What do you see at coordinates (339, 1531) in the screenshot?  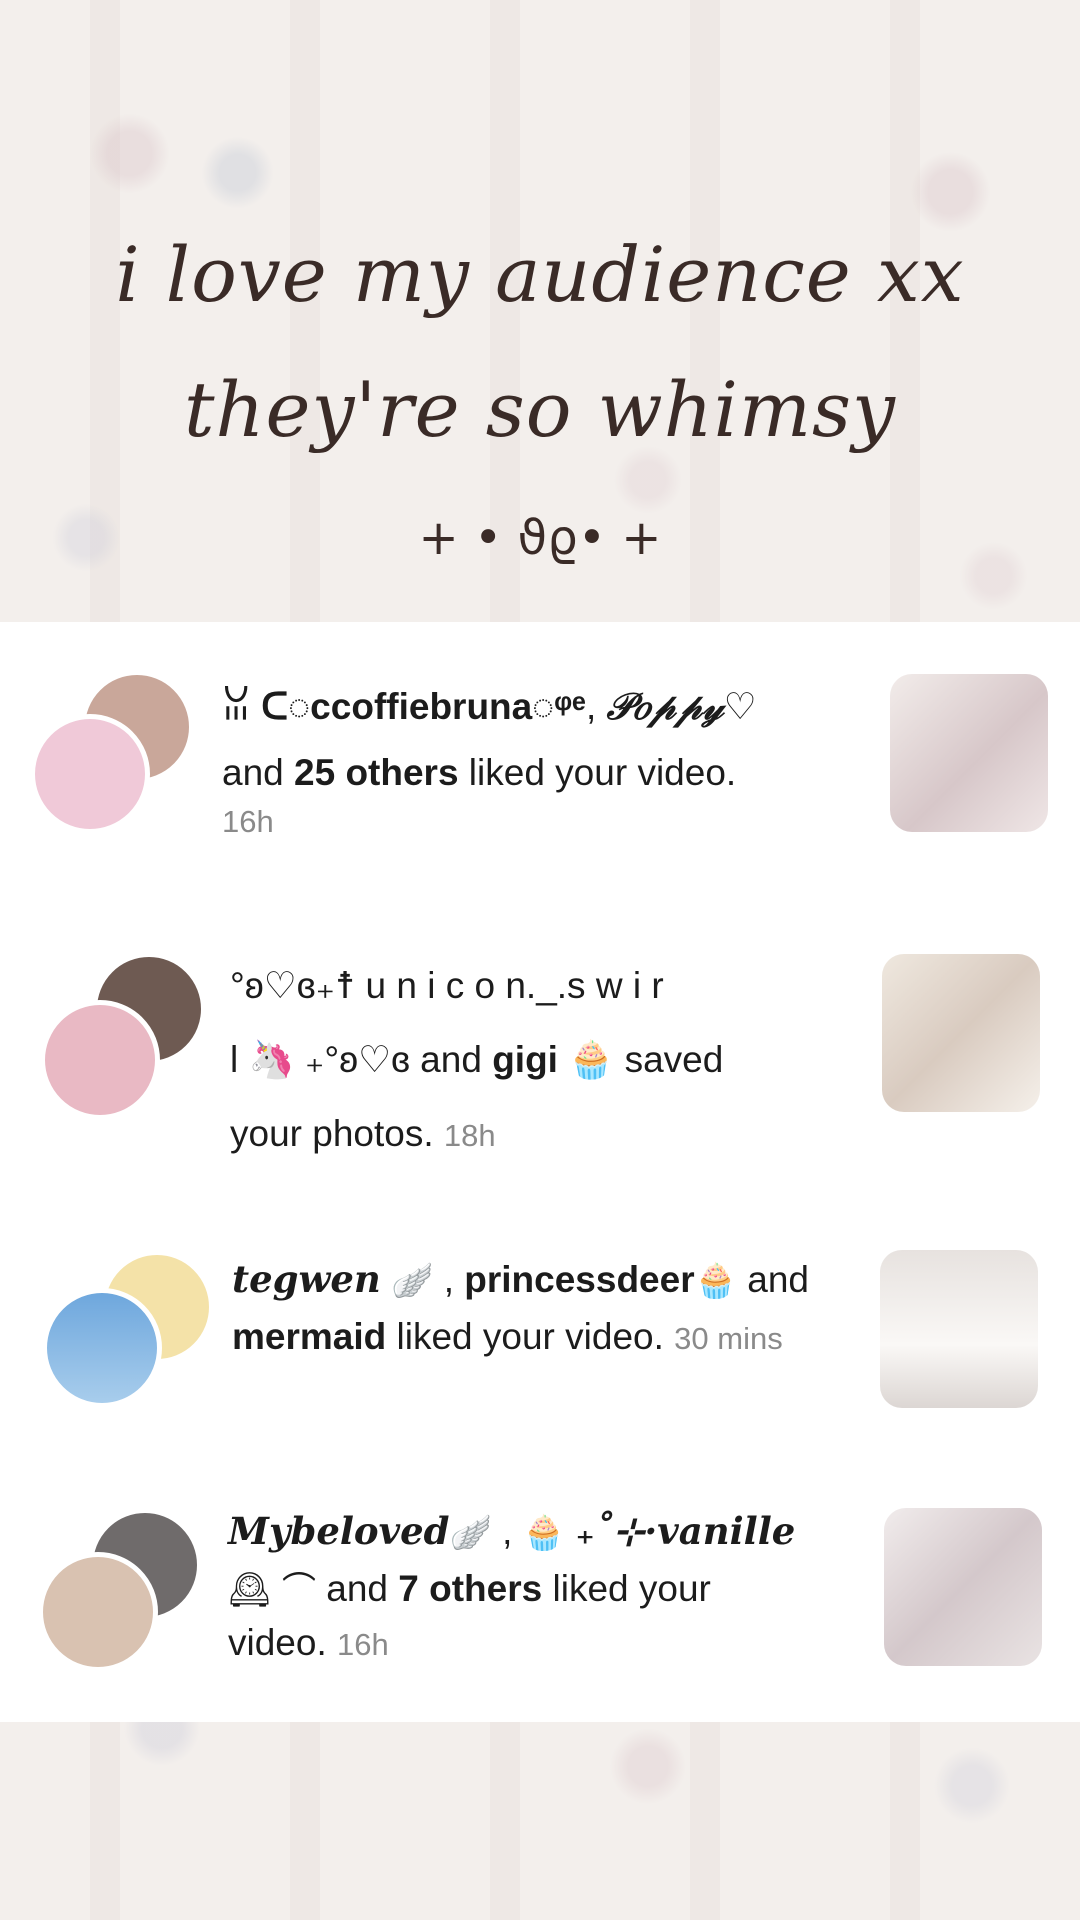 I see `username: Mybeloved` at bounding box center [339, 1531].